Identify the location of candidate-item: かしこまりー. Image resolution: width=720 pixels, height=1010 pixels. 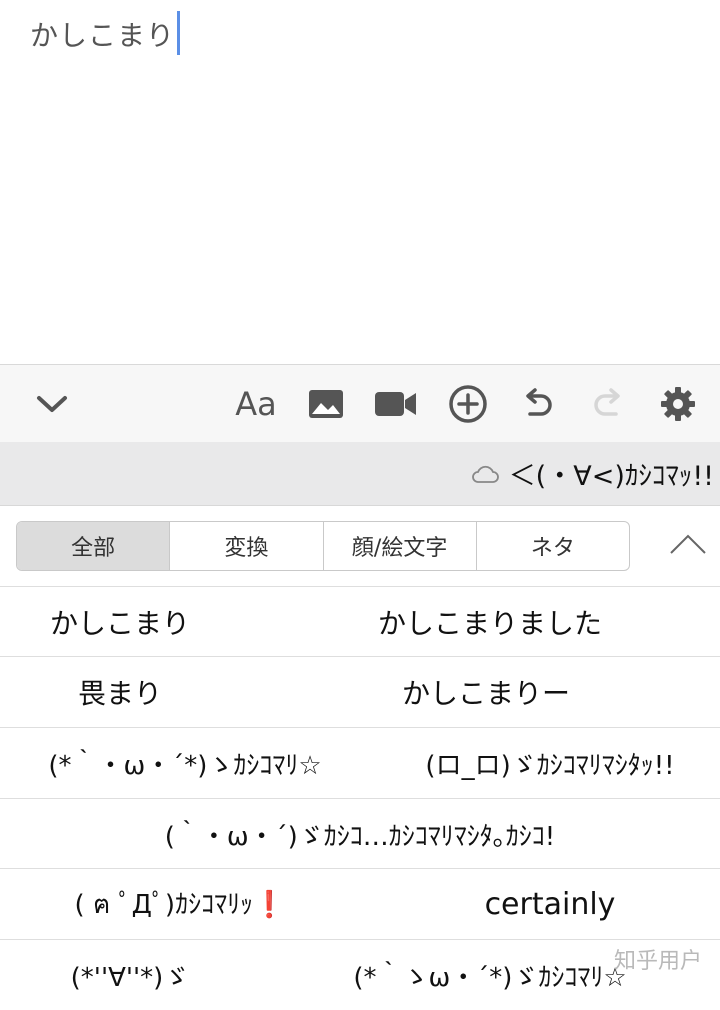
(486, 692).